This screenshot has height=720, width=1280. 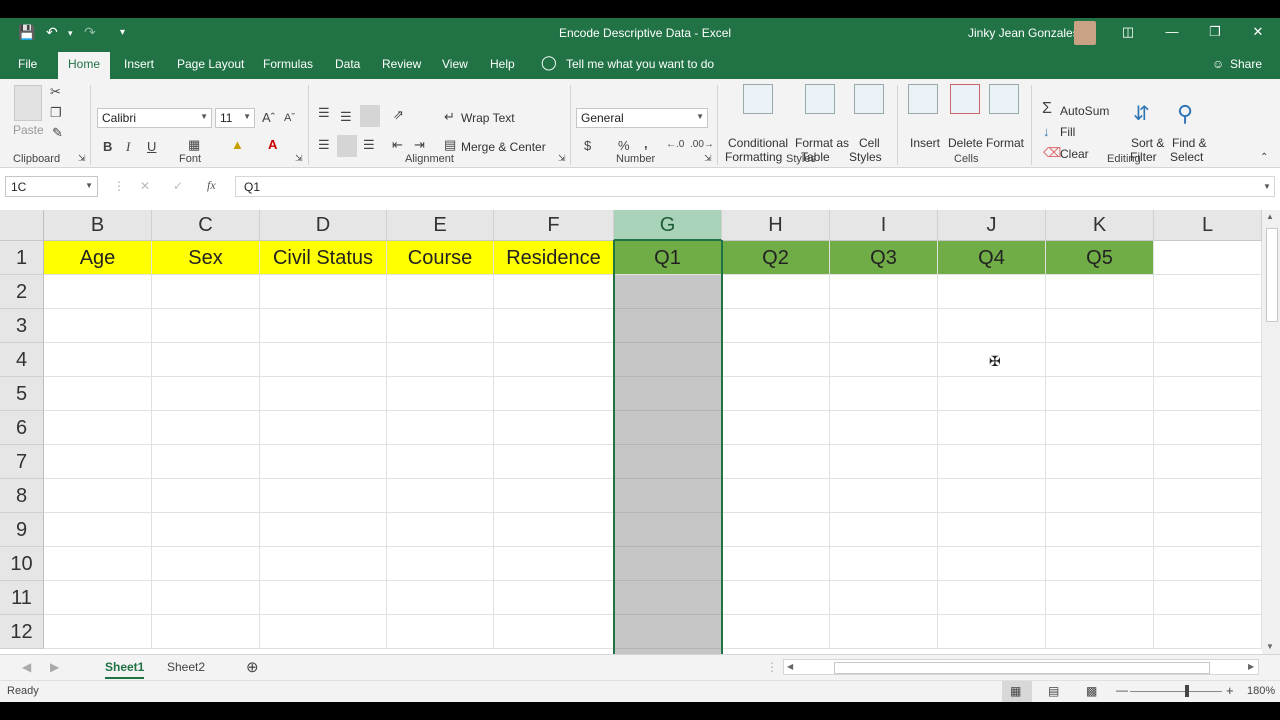 I want to click on header-cell-j1: Q4, so click(x=992, y=258).